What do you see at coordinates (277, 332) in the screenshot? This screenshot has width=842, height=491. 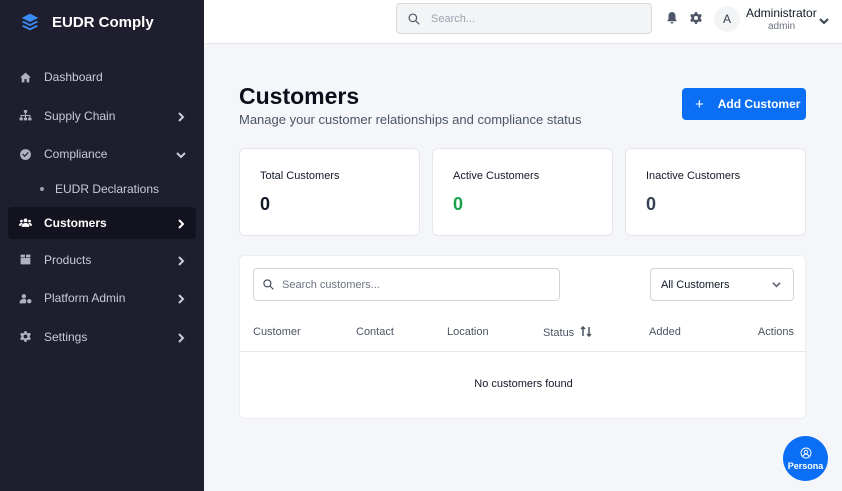 I see `column-header-customer: Customer` at bounding box center [277, 332].